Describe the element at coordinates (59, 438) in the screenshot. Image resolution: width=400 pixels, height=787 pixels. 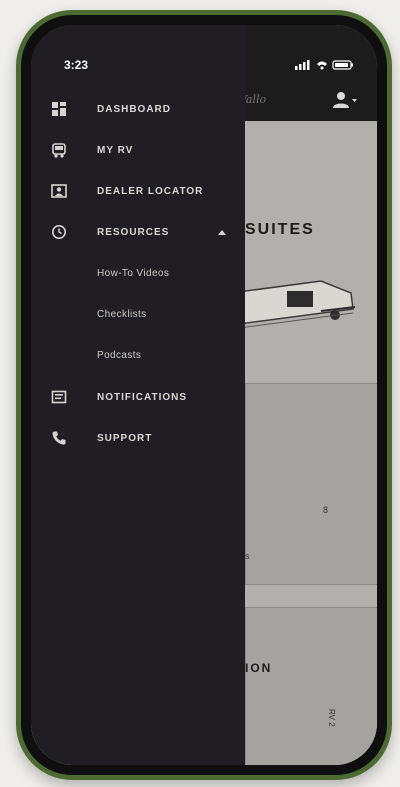
I see `phone-icon` at that location.